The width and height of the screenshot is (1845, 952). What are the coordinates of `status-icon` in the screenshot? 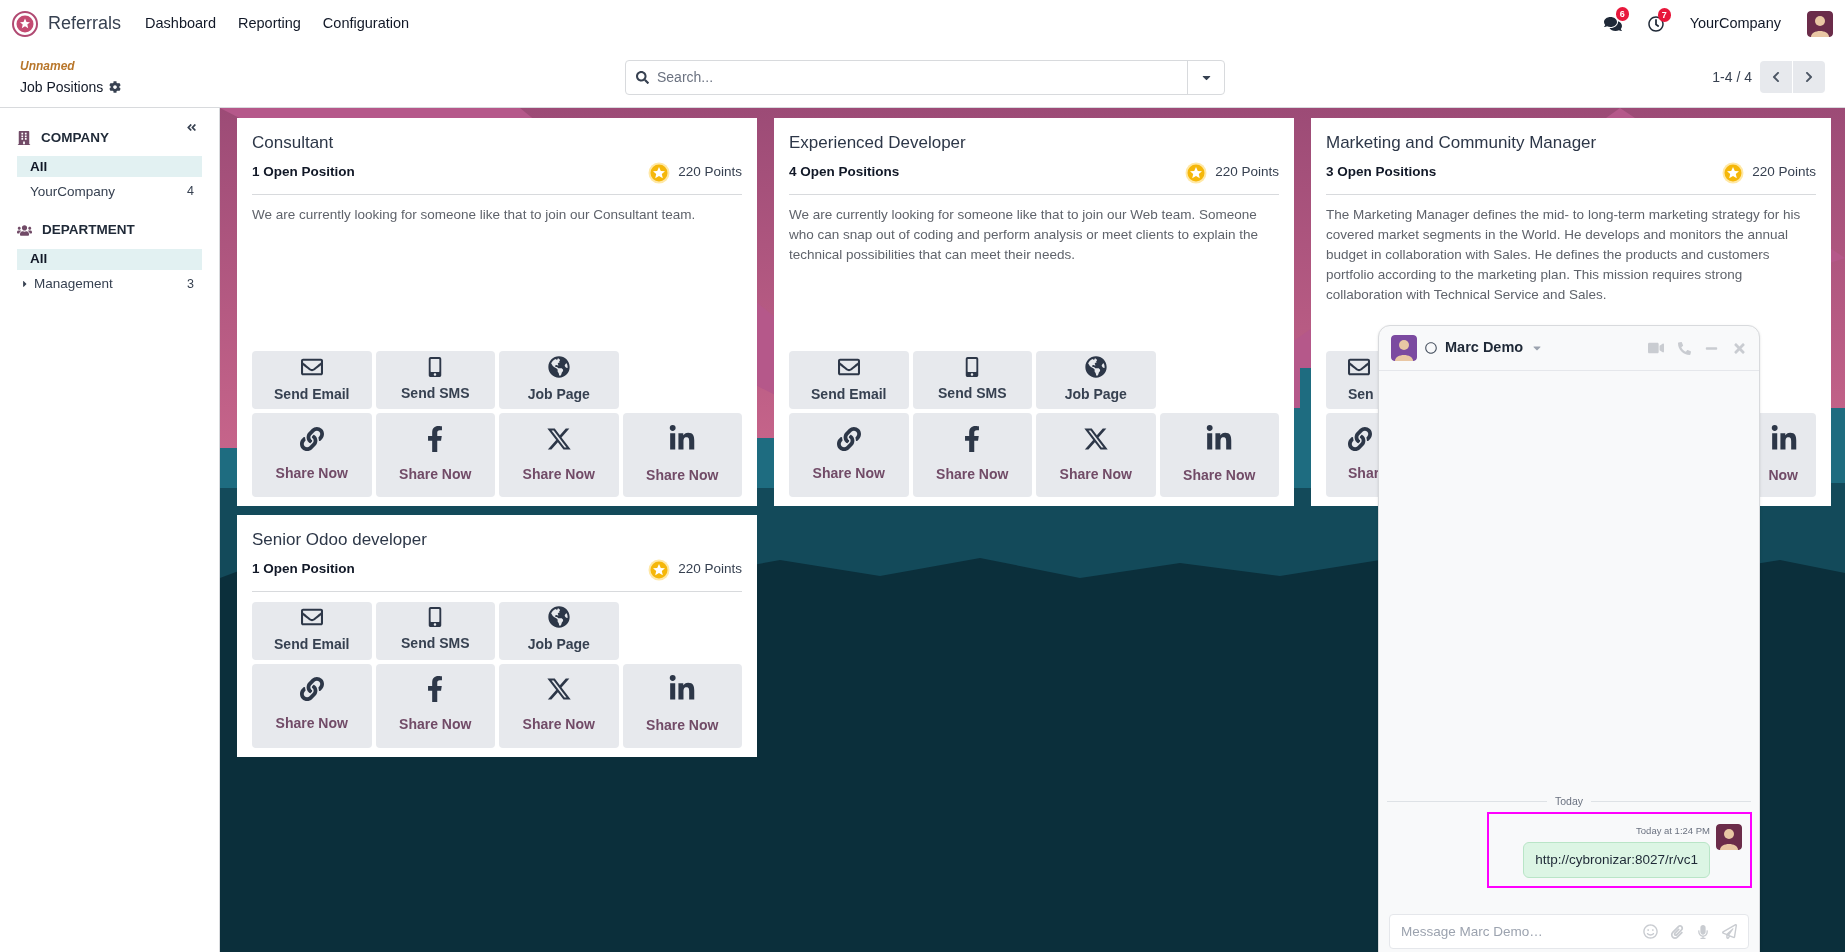 It's located at (1431, 348).